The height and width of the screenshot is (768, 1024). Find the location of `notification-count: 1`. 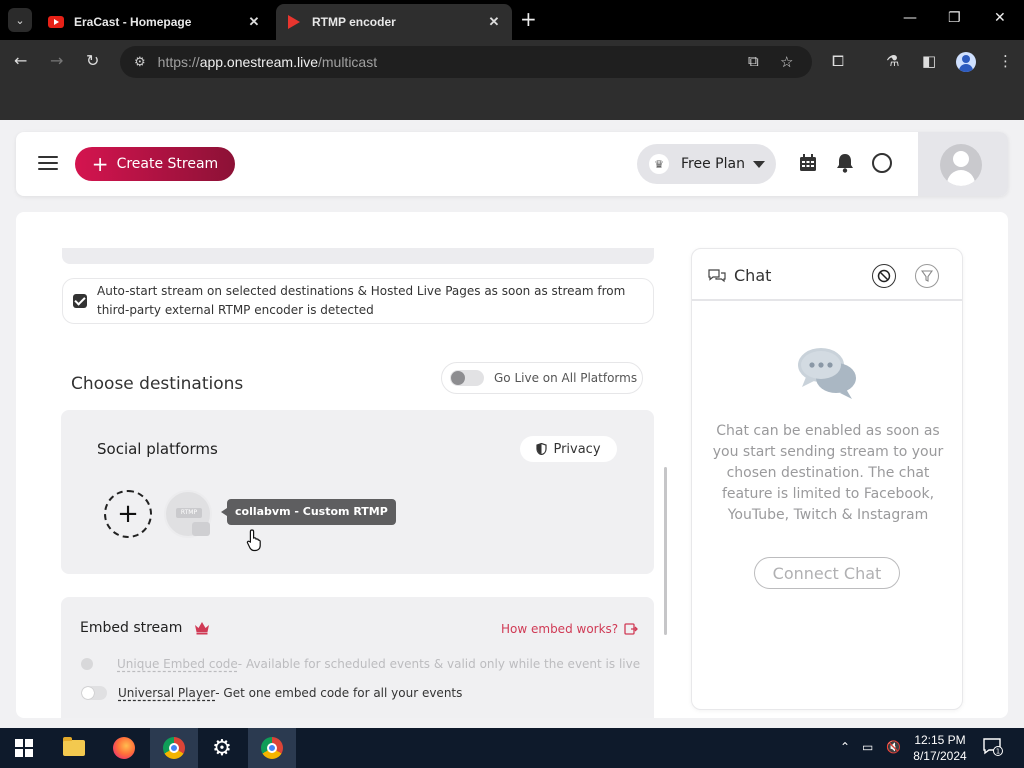

notification-count: 1 is located at coordinates (998, 752).